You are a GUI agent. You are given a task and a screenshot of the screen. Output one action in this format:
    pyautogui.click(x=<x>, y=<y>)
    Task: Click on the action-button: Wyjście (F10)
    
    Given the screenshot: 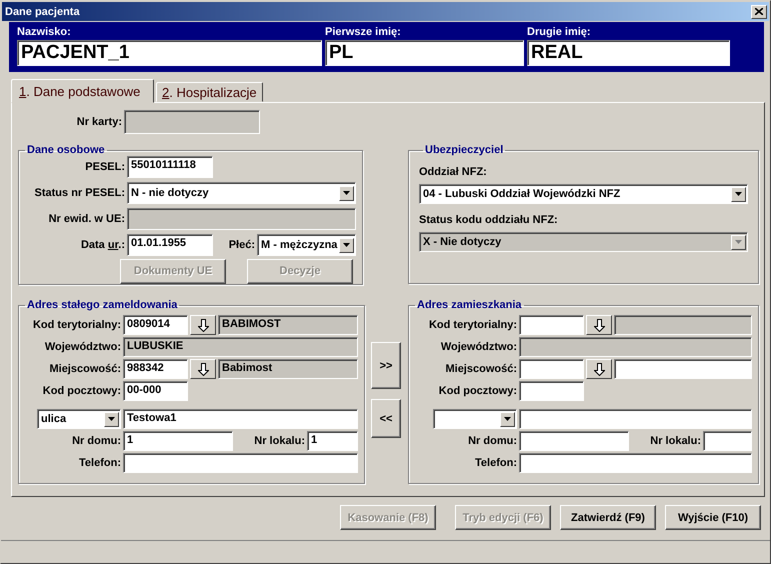 What is the action you would take?
    pyautogui.click(x=713, y=517)
    